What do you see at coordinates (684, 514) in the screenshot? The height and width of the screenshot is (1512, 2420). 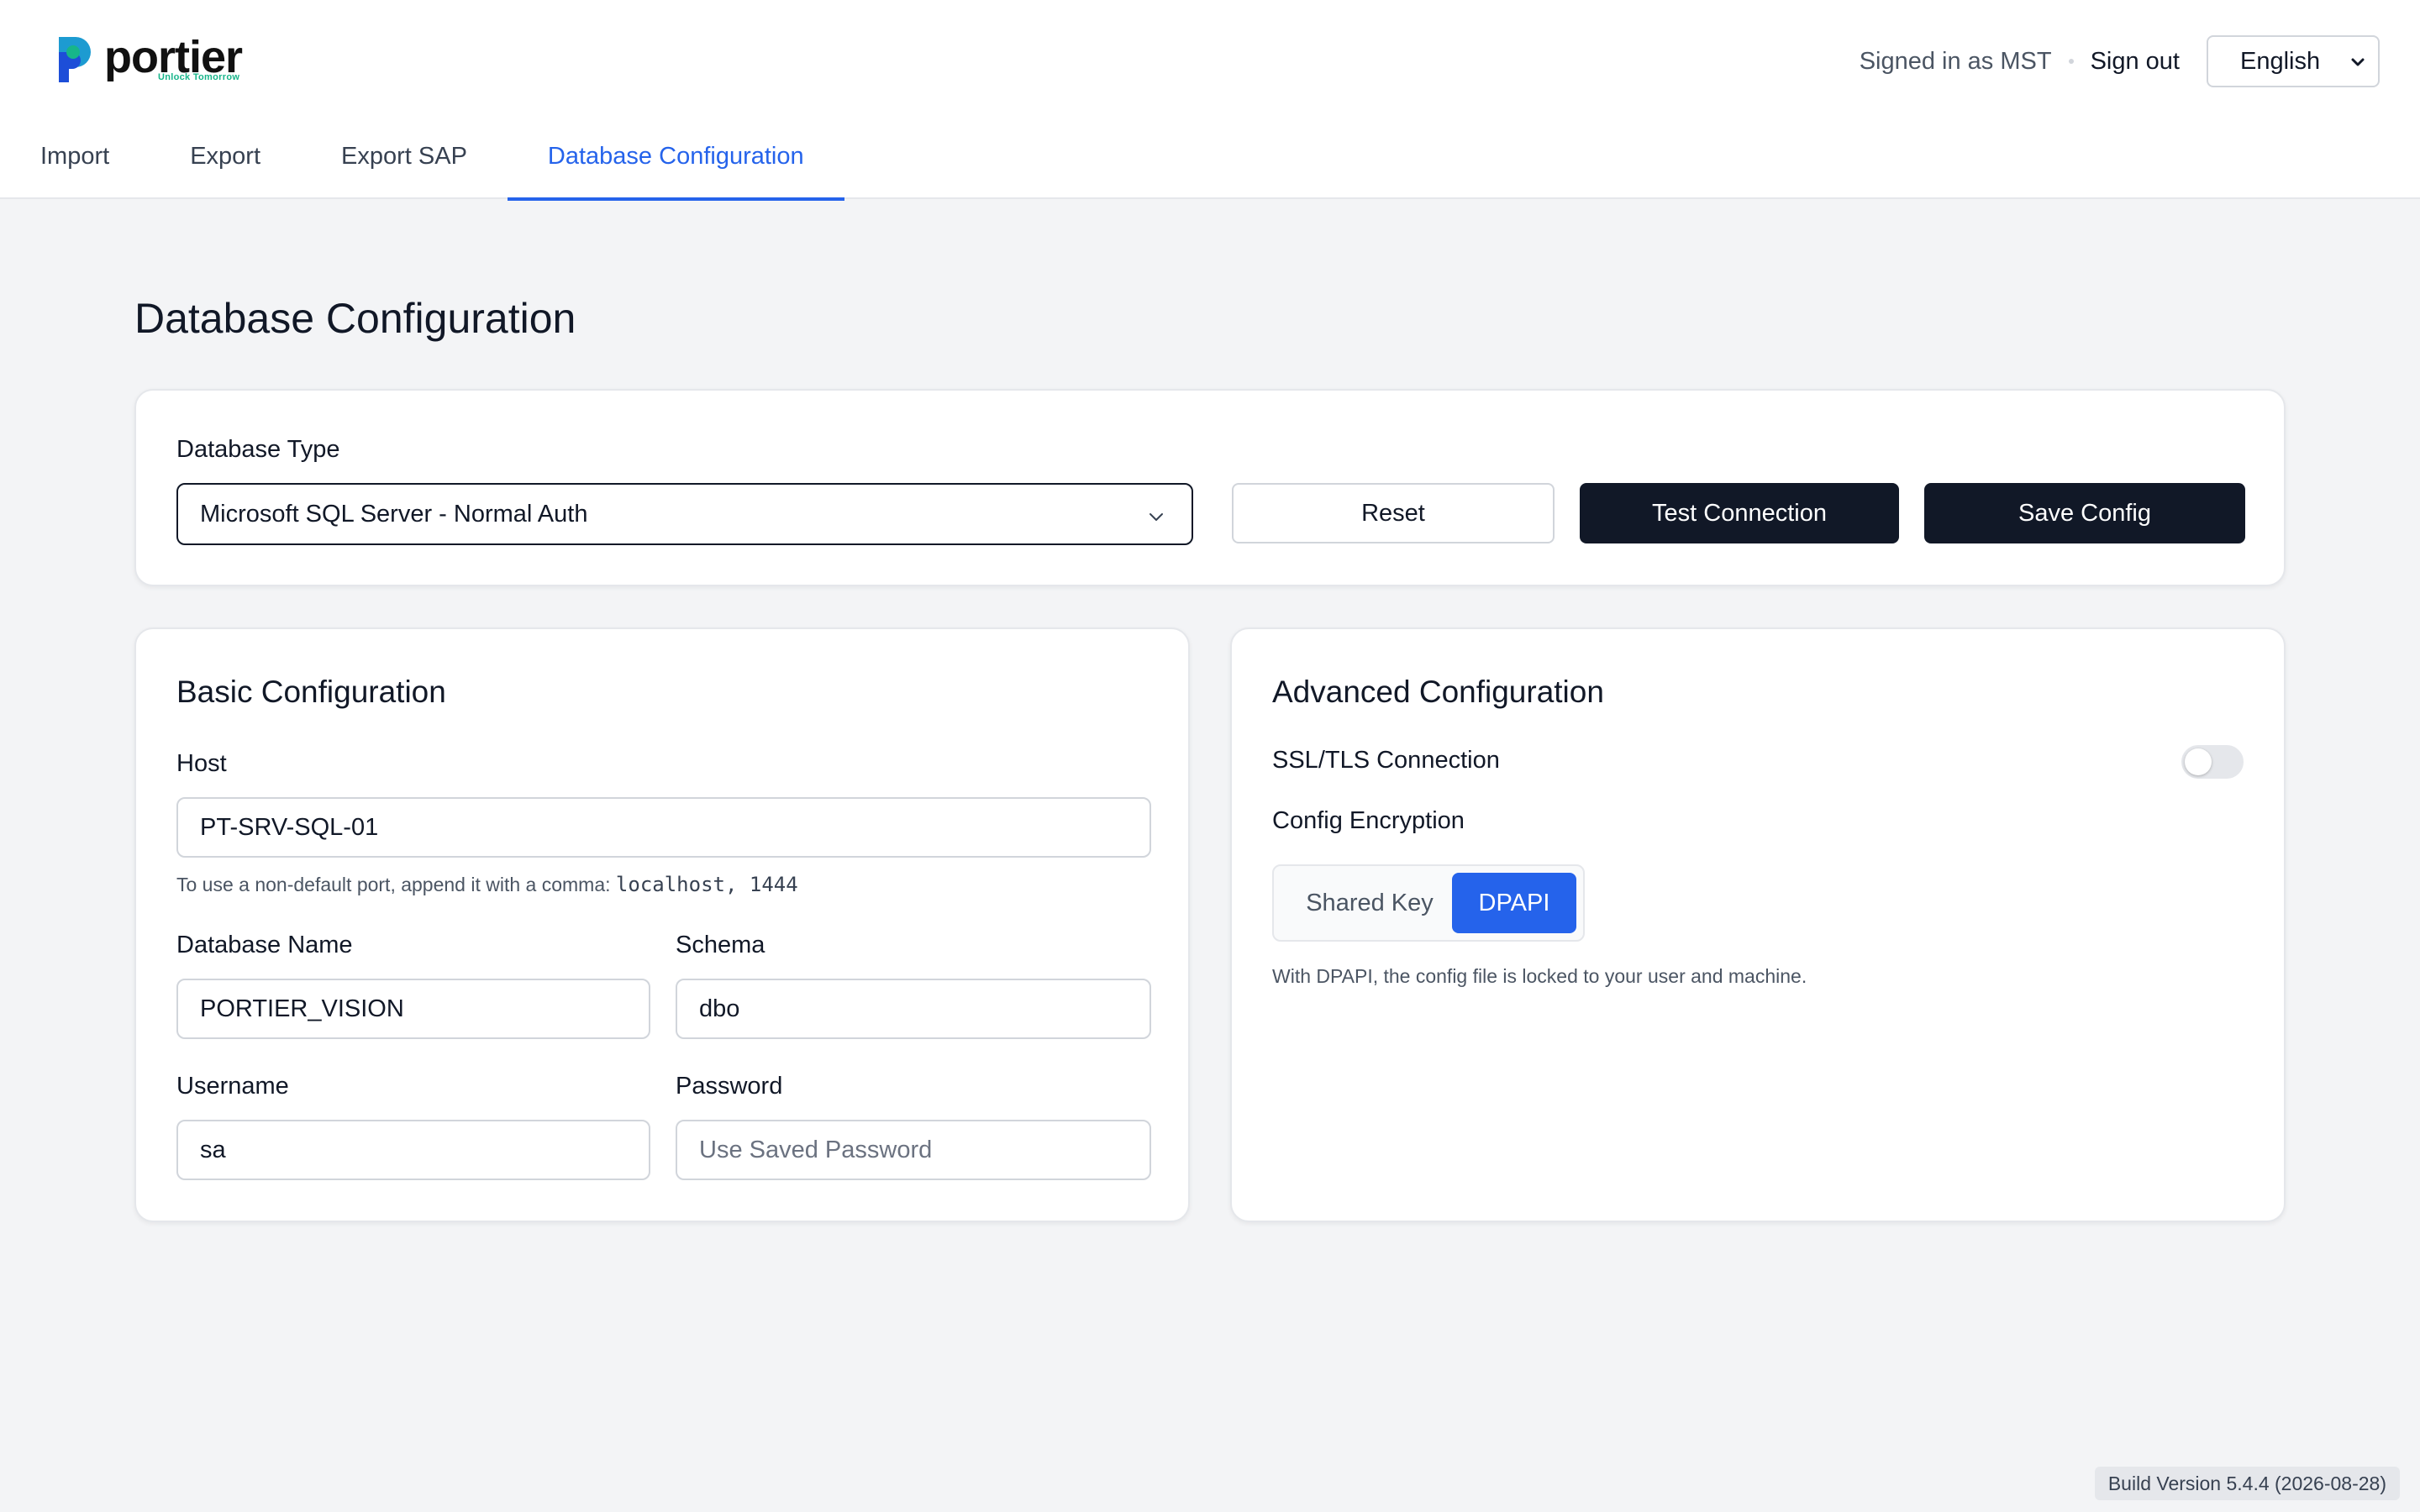 I see `database-type-select: Microsoft SQL Server - Normal Auth` at bounding box center [684, 514].